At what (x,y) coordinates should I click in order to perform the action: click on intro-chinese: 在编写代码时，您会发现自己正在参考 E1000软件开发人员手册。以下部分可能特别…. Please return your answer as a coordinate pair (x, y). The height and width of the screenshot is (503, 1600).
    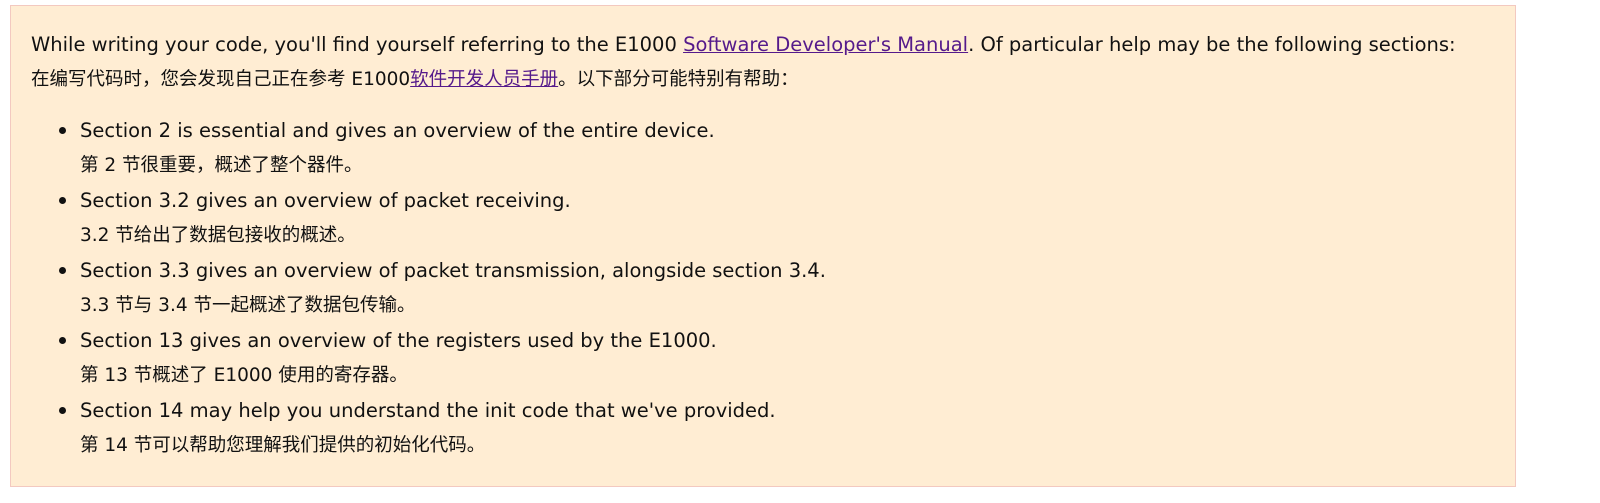
    Looking at the image, I should click on (763, 79).